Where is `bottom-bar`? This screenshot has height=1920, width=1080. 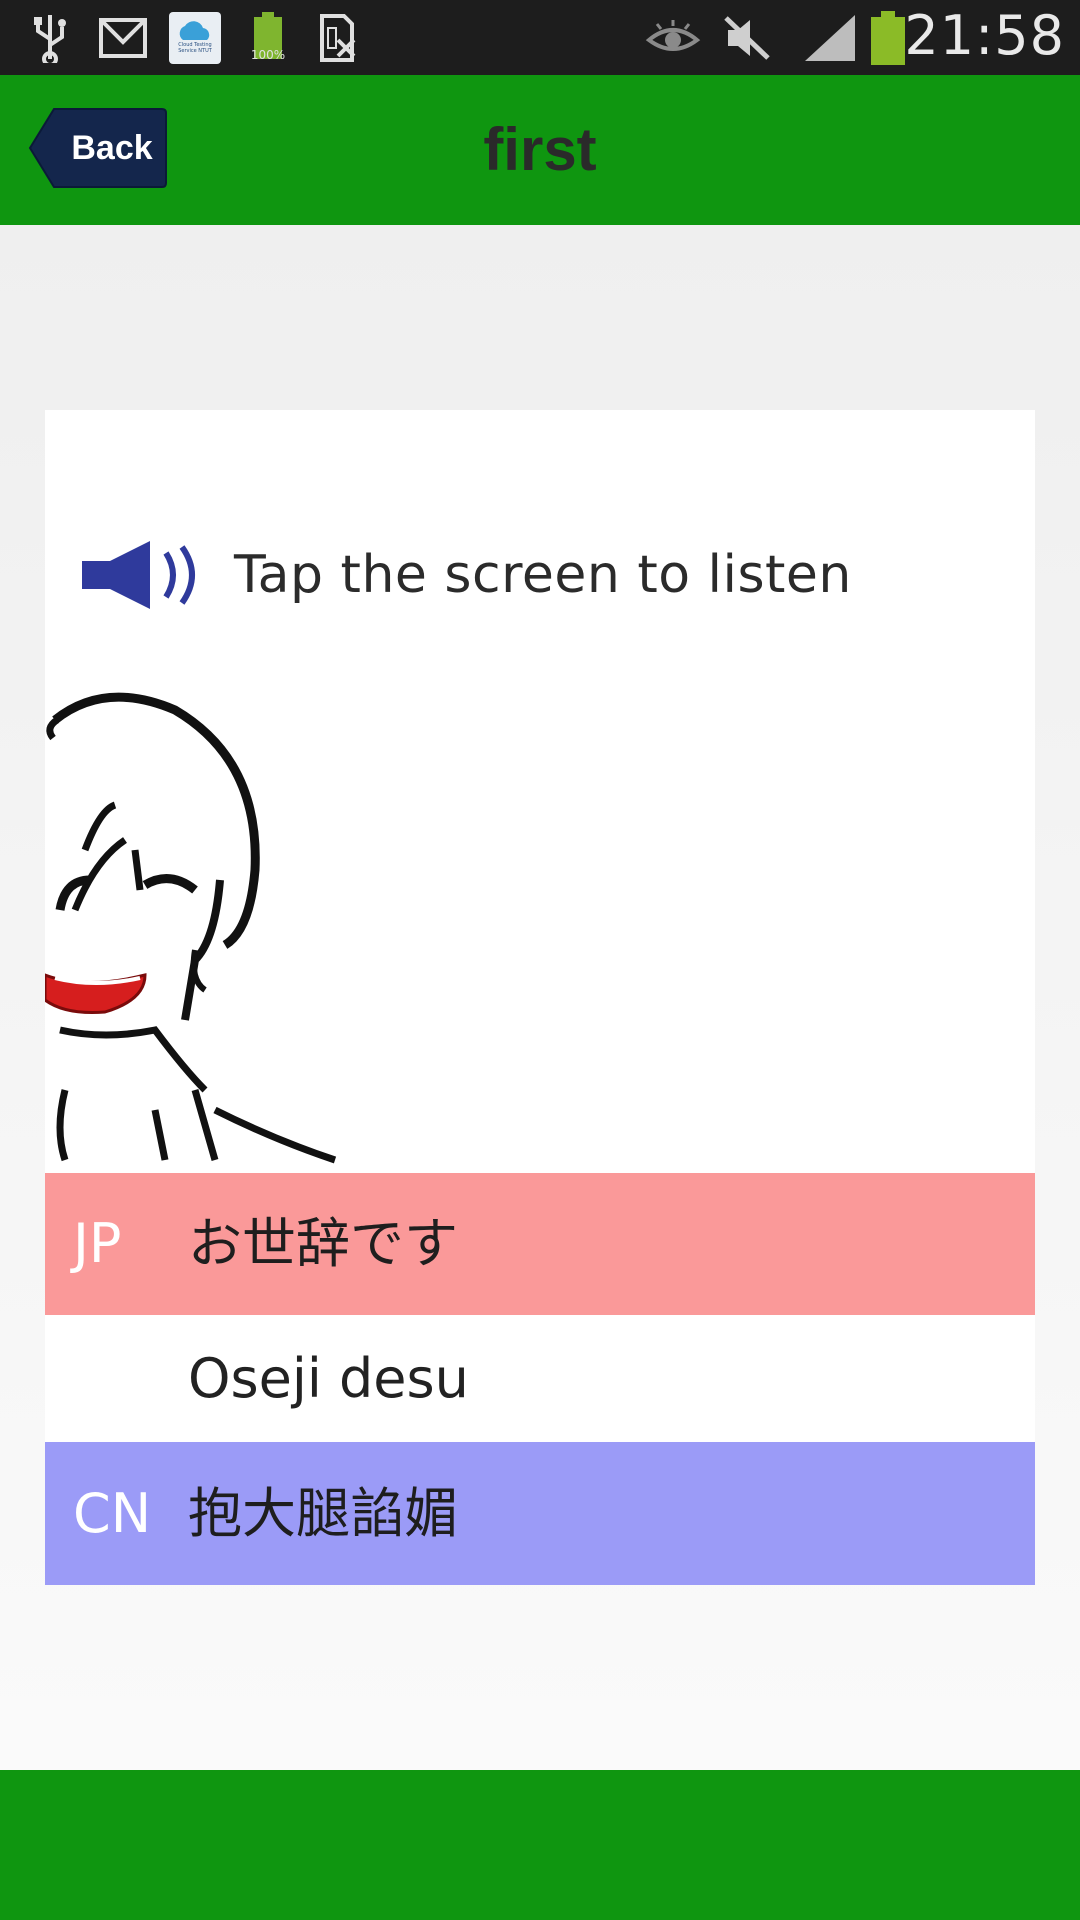
bottom-bar is located at coordinates (540, 1845).